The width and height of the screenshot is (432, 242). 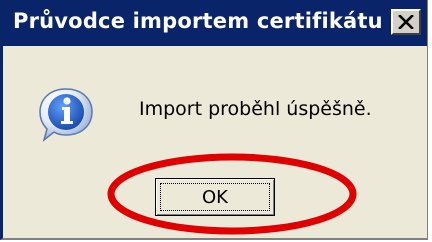 I want to click on close-icon, so click(x=406, y=22).